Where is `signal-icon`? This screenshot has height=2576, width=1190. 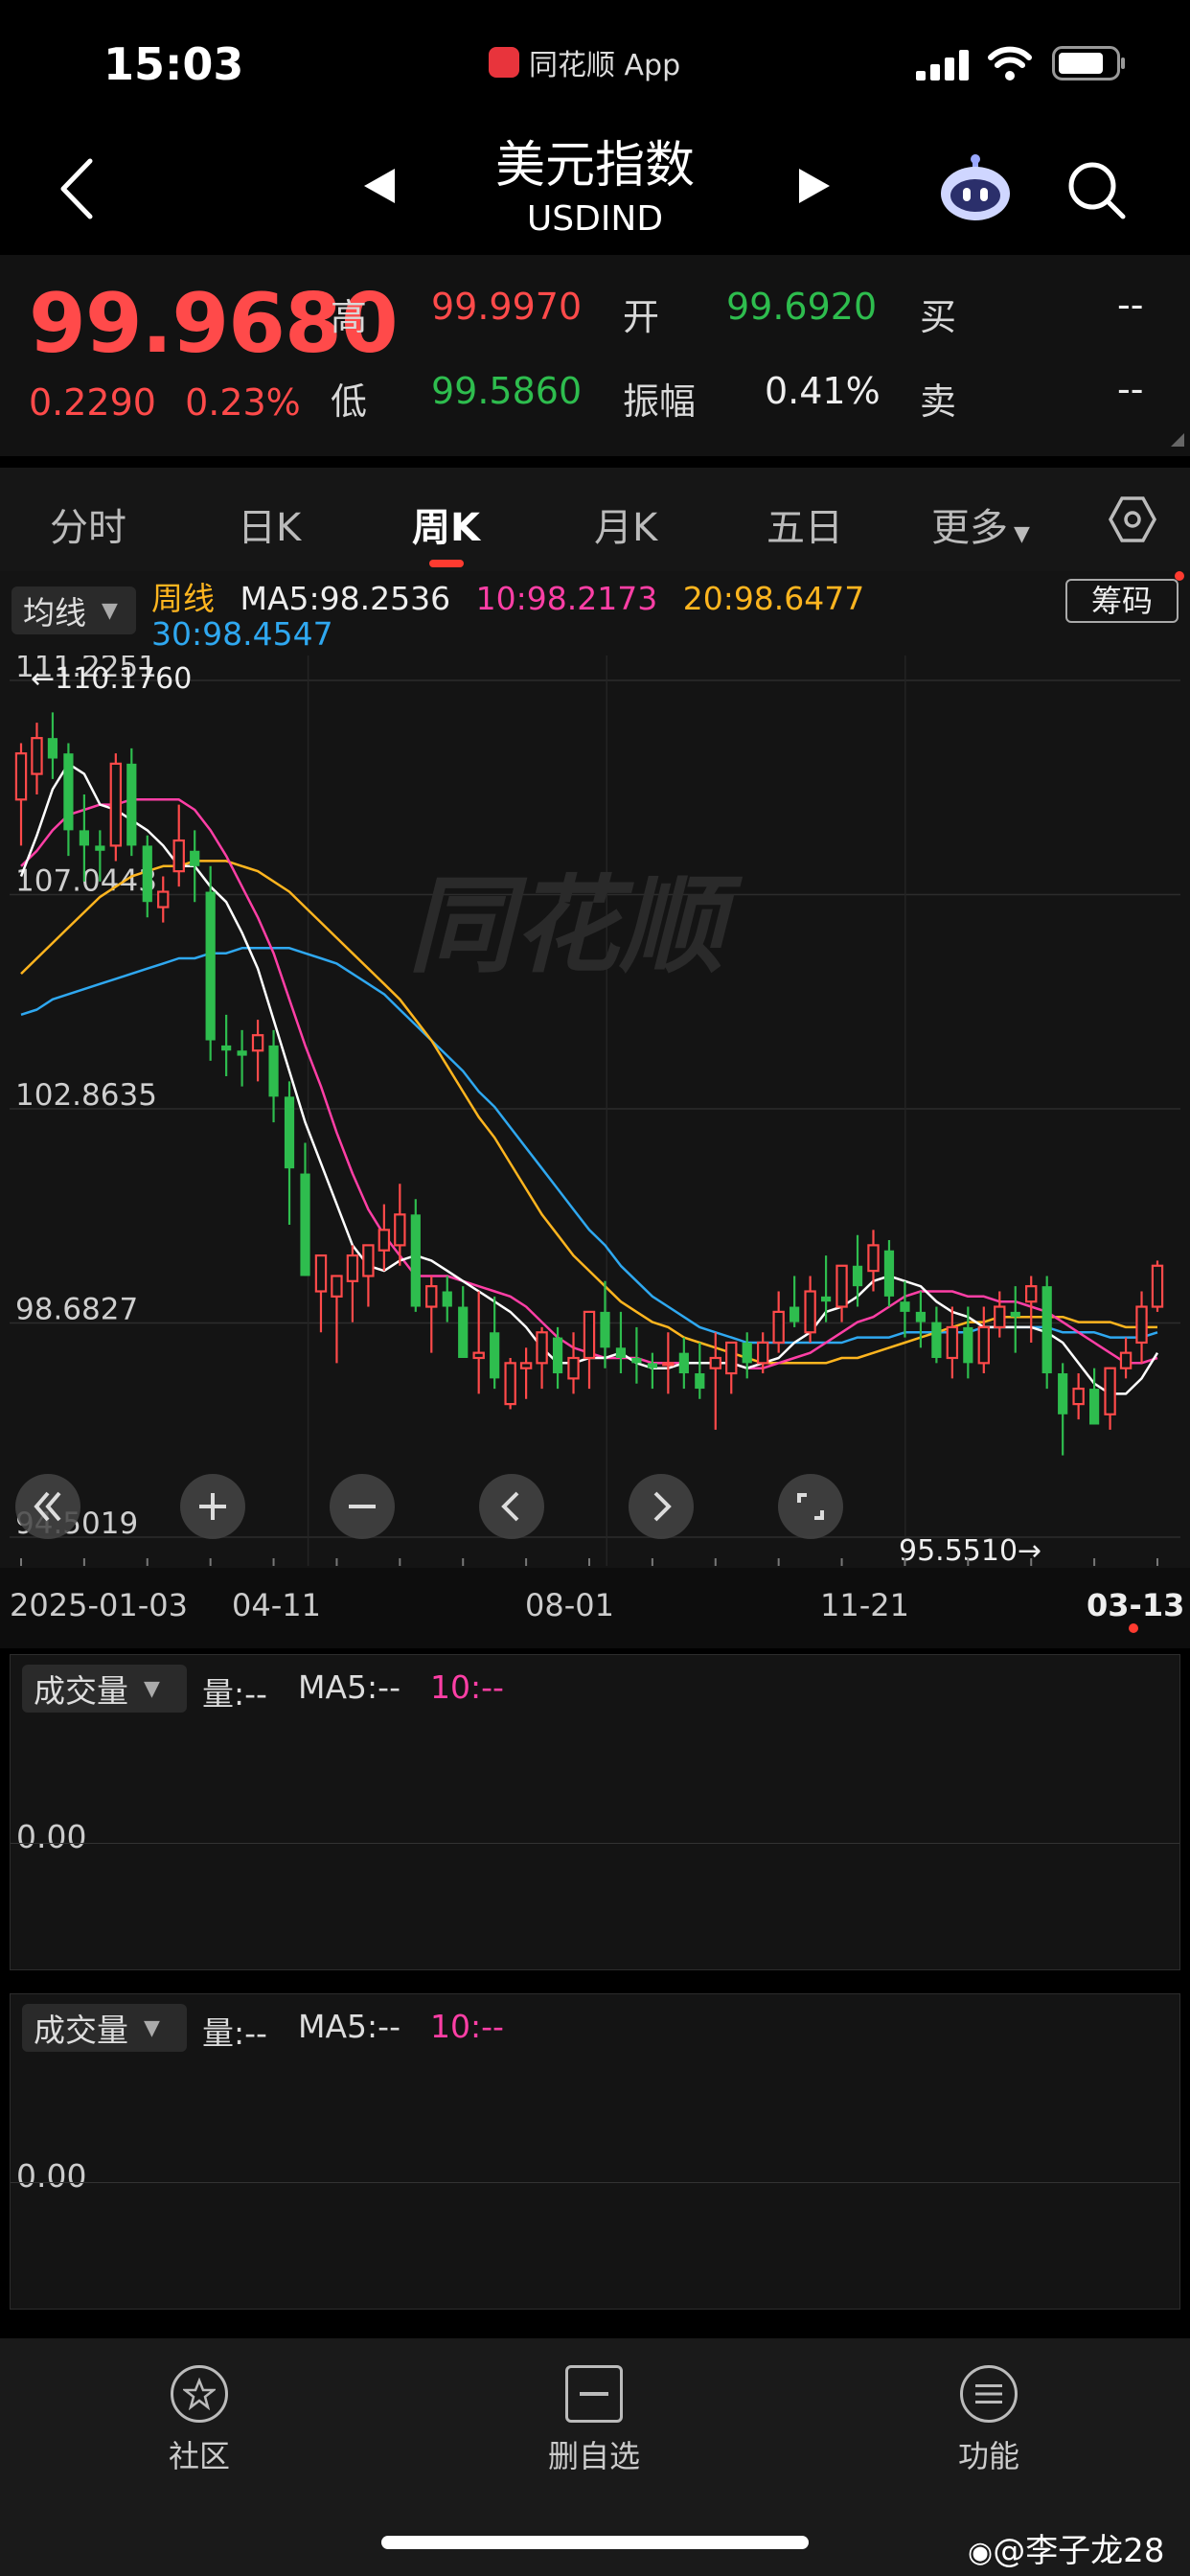
signal-icon is located at coordinates (943, 65).